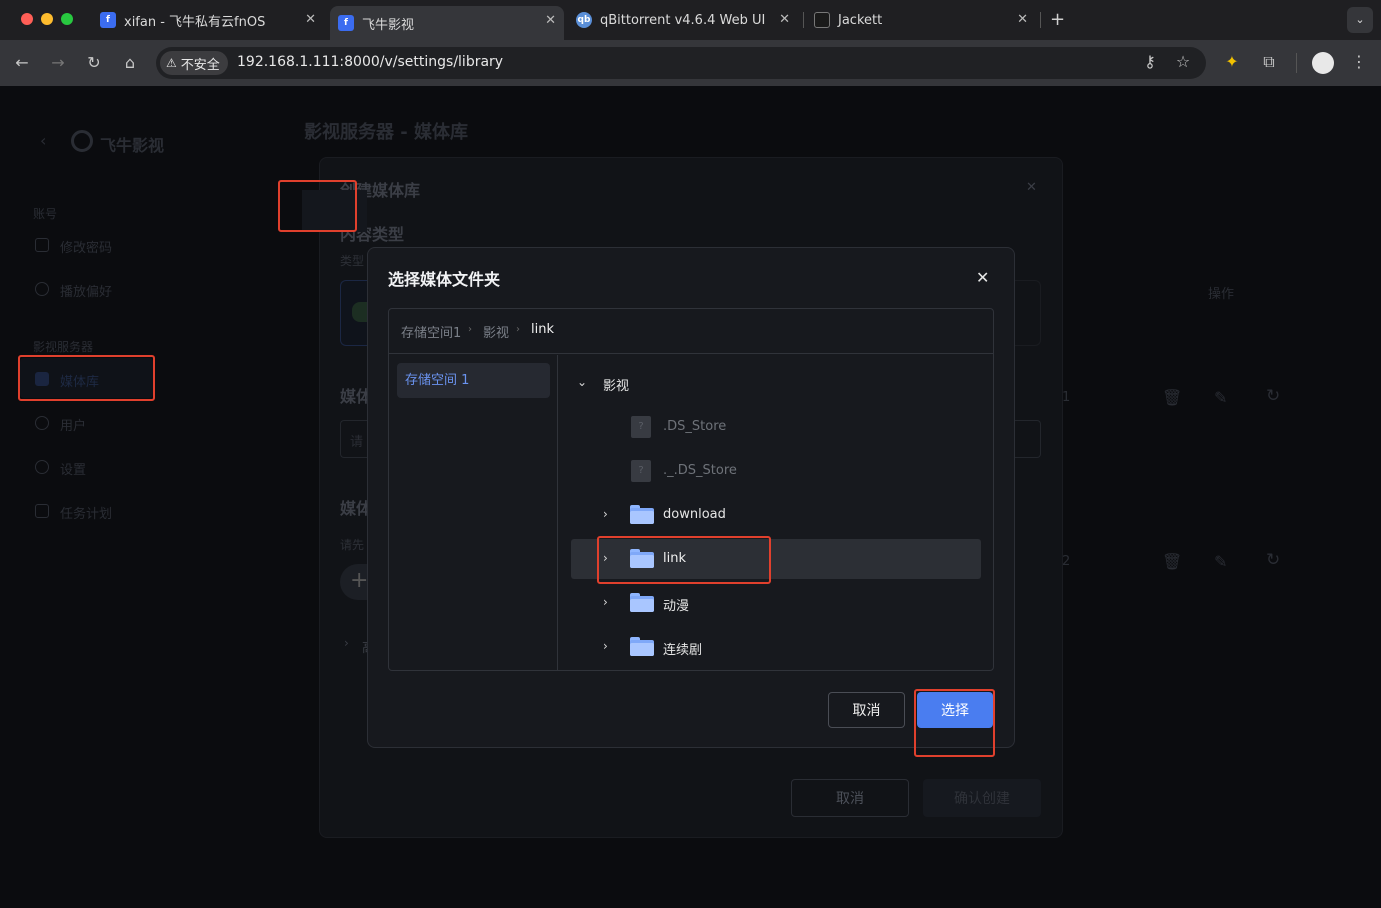 The width and height of the screenshot is (1381, 908). What do you see at coordinates (496, 331) in the screenshot?
I see `breadcrumb-folder: 影视` at bounding box center [496, 331].